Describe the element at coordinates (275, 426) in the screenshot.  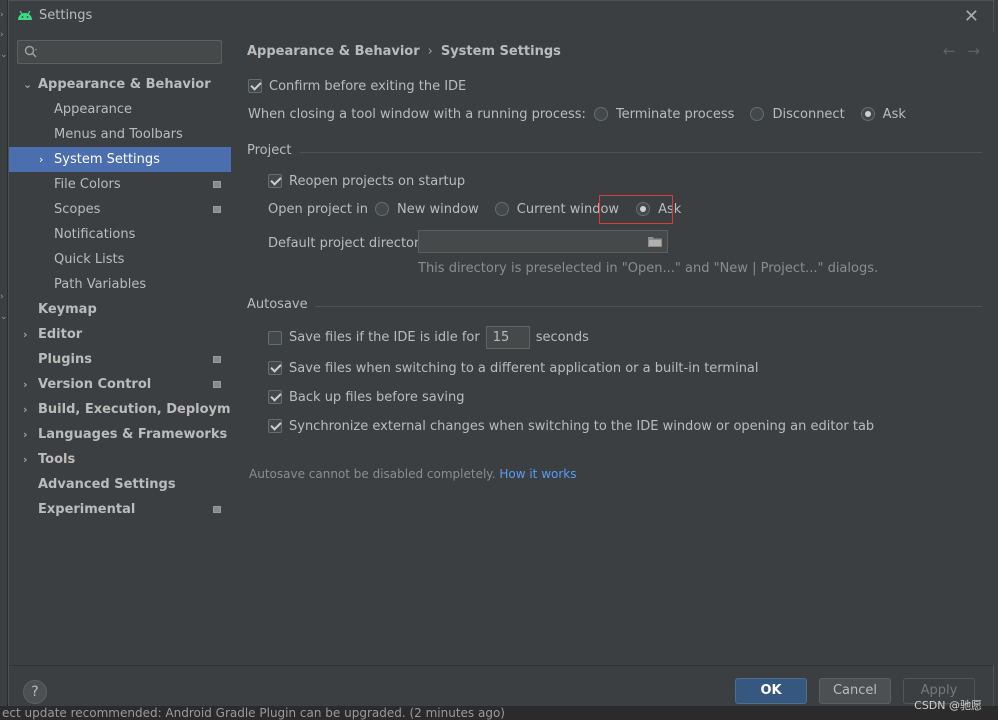
I see `sync-changes-checkbox` at that location.